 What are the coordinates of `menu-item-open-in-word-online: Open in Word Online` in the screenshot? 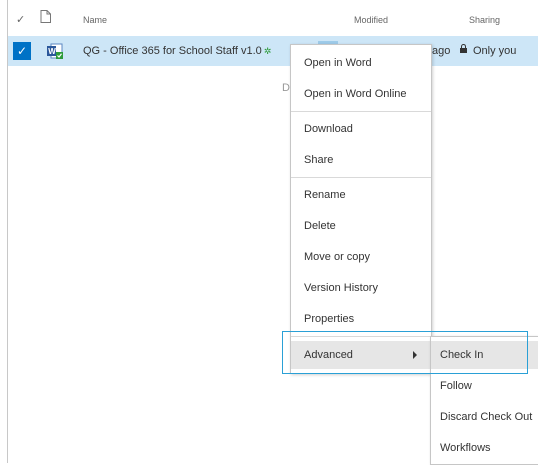 It's located at (361, 94).